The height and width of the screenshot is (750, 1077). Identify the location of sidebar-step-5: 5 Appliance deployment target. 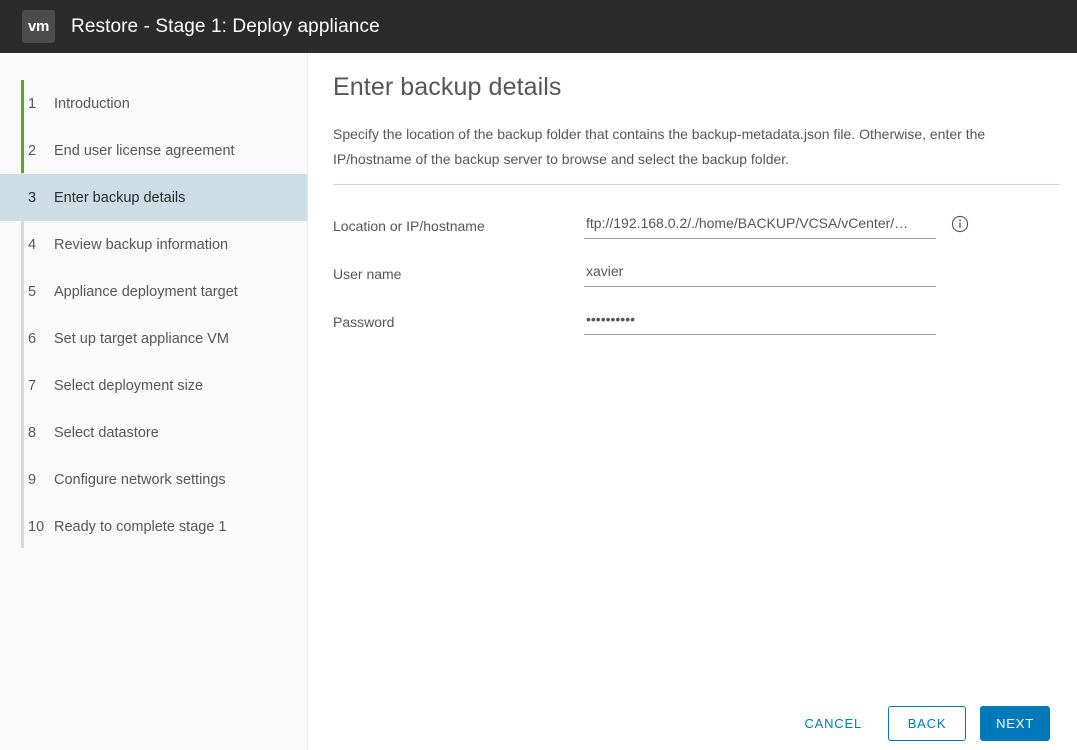
(153, 291).